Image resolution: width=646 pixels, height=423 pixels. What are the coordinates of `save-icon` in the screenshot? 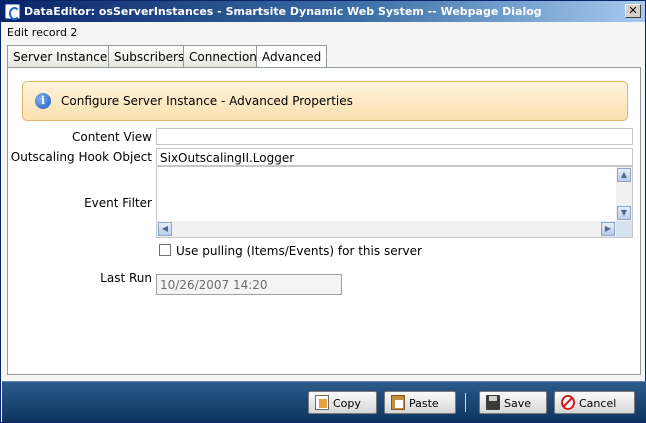 It's located at (493, 402).